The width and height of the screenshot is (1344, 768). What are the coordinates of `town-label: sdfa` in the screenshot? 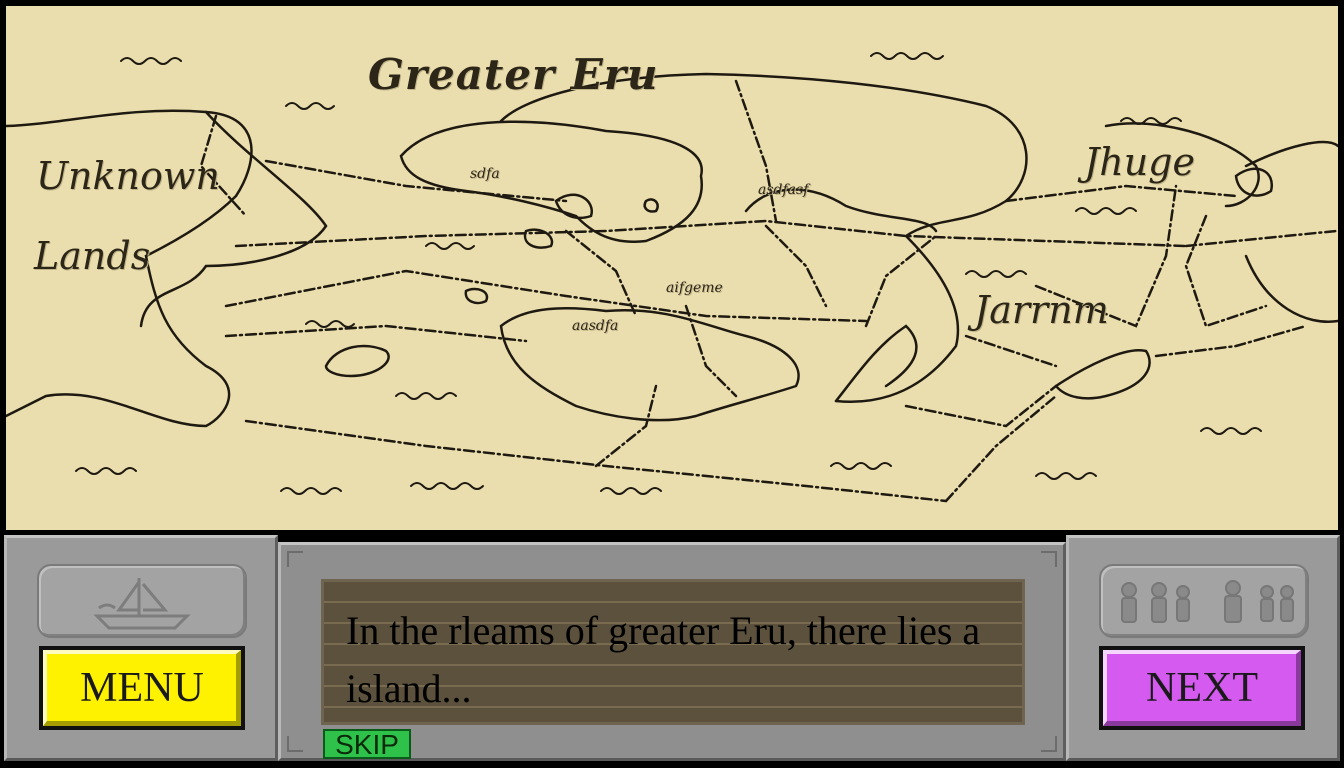 It's located at (485, 174).